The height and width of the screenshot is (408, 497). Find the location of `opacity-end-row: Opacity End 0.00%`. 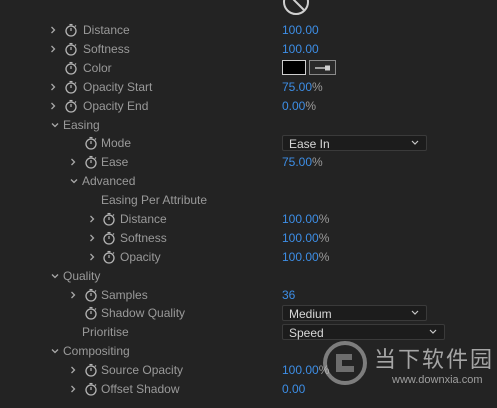

opacity-end-row: Opacity End 0.00% is located at coordinates (248, 106).